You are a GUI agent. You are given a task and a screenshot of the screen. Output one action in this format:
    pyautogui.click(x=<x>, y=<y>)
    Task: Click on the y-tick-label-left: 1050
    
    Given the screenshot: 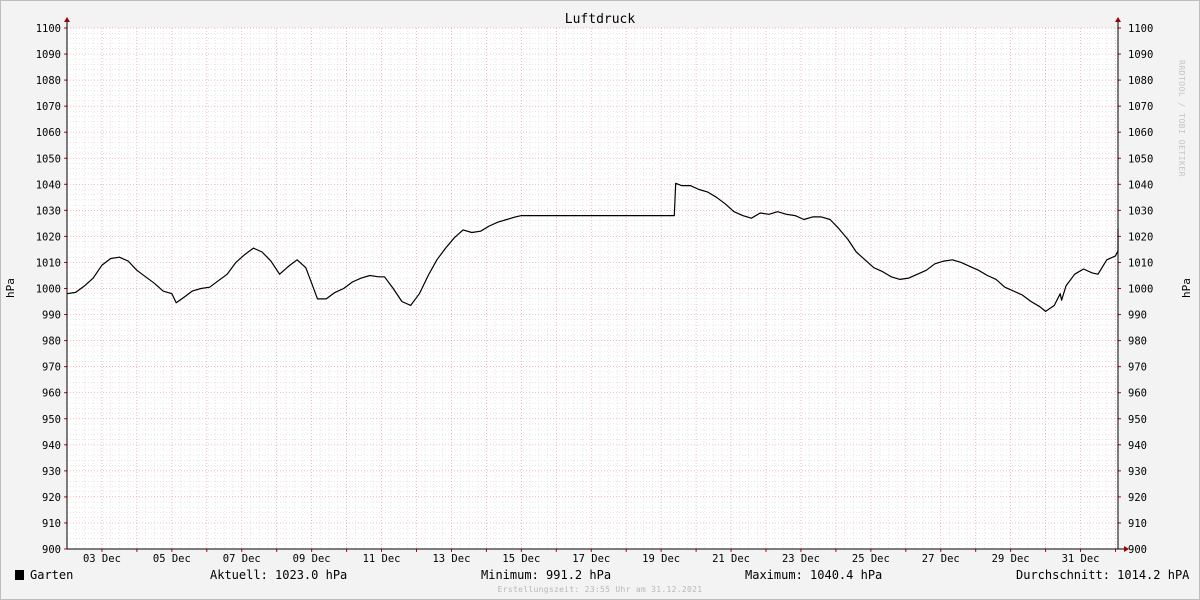 What is the action you would take?
    pyautogui.click(x=48, y=159)
    